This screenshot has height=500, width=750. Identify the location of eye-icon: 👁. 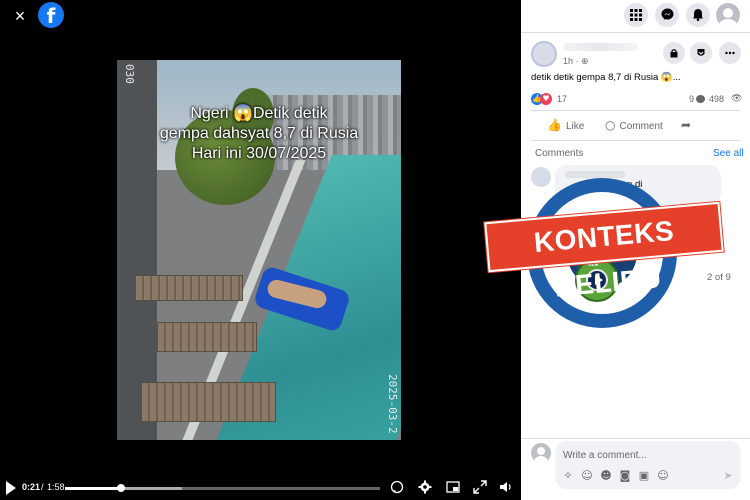
(737, 99).